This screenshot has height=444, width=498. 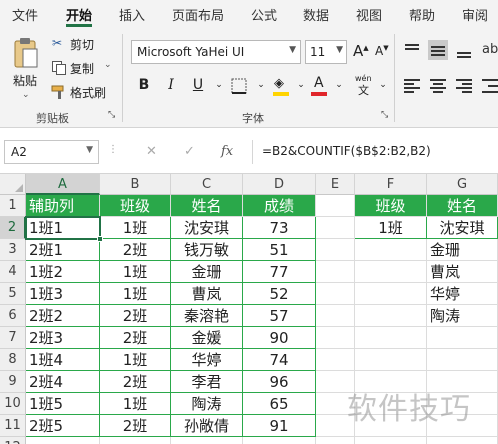 I want to click on table-cell: 金珊, so click(x=207, y=272).